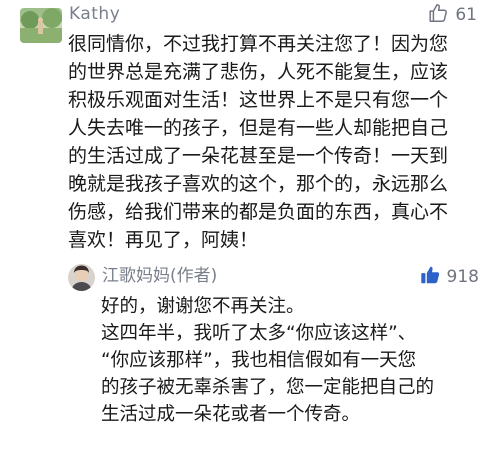  What do you see at coordinates (94, 14) in the screenshot?
I see `username: Kathy` at bounding box center [94, 14].